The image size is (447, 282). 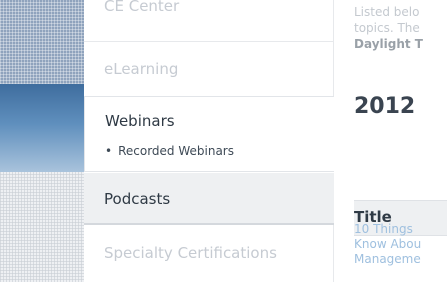 What do you see at coordinates (141, 69) in the screenshot?
I see `sidebar-item-label: eLearning` at bounding box center [141, 69].